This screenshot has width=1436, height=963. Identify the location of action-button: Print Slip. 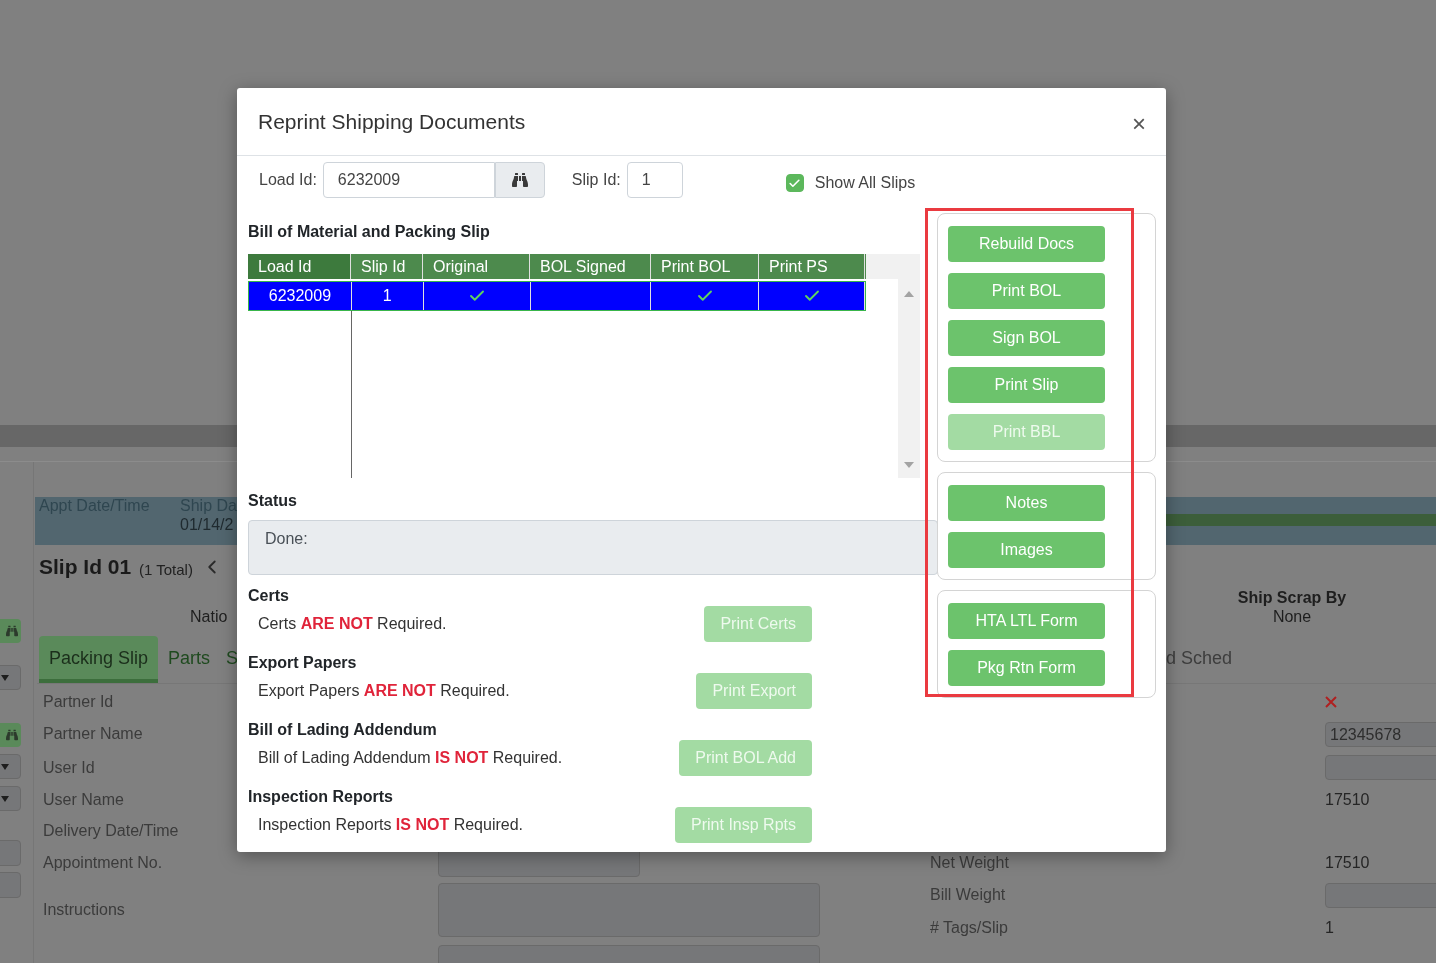
(1026, 385).